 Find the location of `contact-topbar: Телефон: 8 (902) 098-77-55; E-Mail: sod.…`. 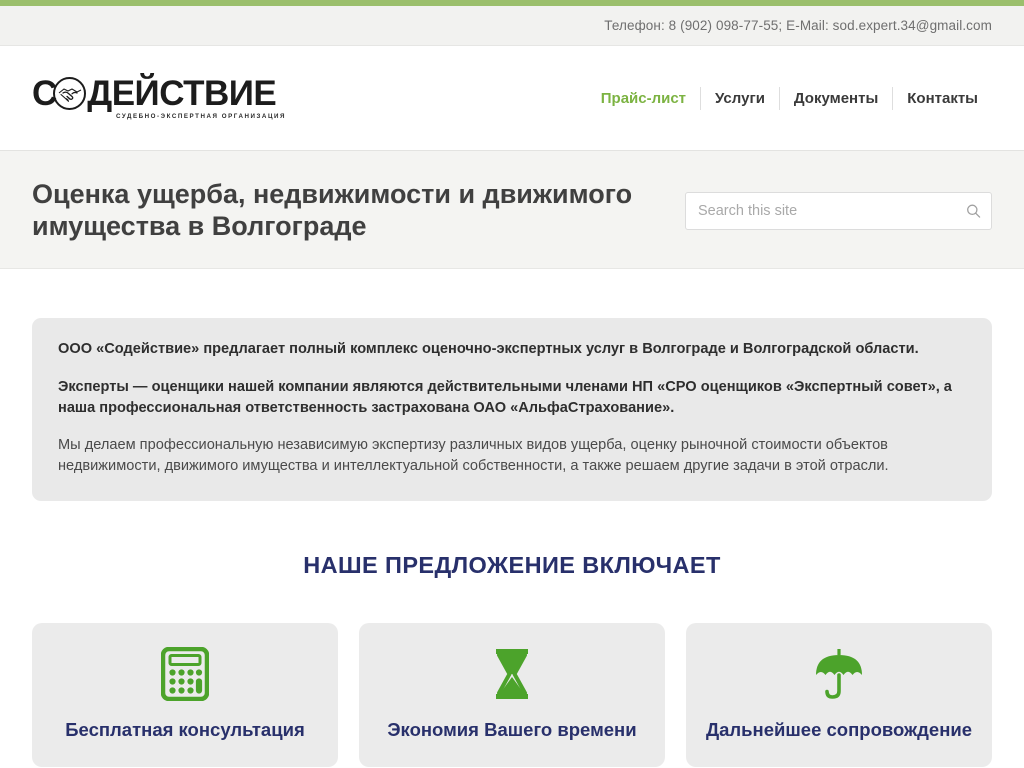

contact-topbar: Телефон: 8 (902) 098-77-55; E-Mail: sod.… is located at coordinates (512, 26).